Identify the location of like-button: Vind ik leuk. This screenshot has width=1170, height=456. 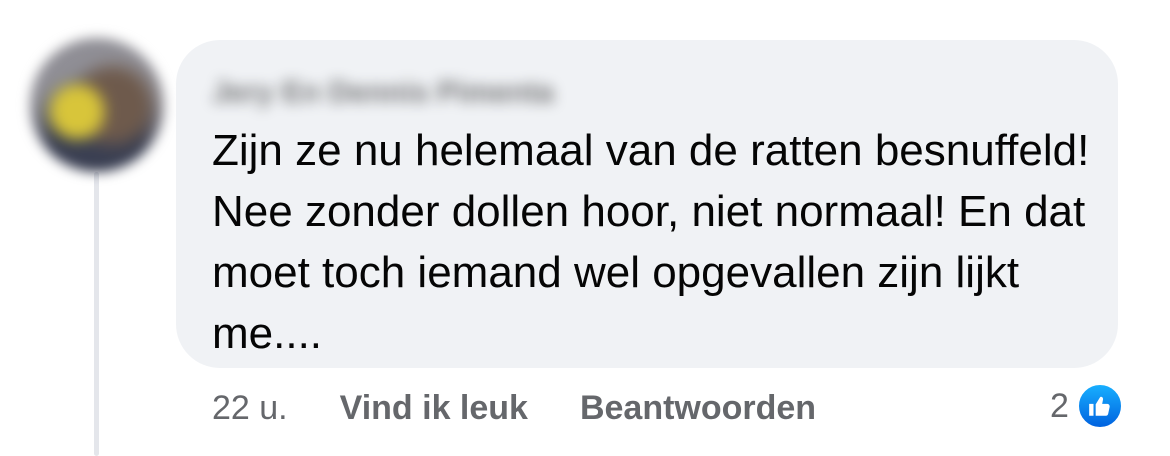
(434, 408).